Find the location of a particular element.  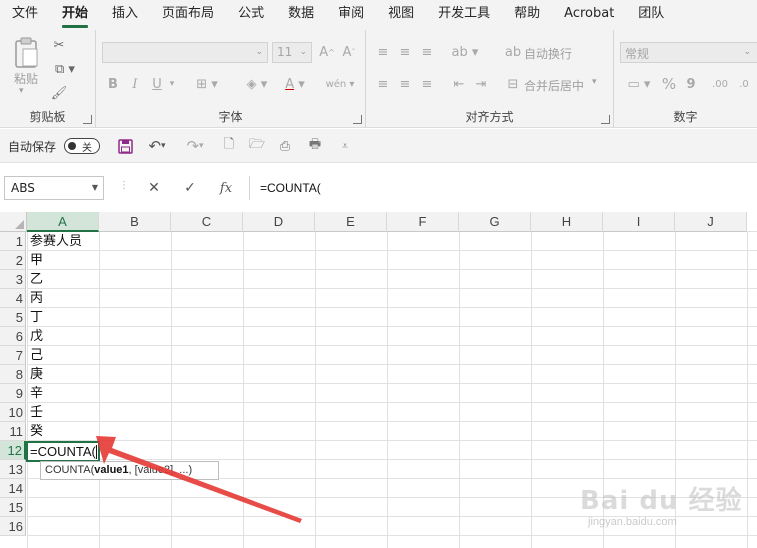

cell-a7: 己 is located at coordinates (63, 355).